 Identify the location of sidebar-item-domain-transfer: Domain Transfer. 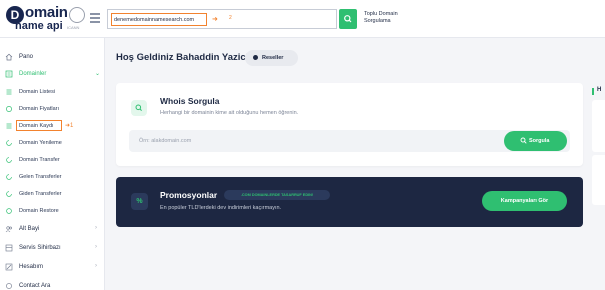
(52, 161).